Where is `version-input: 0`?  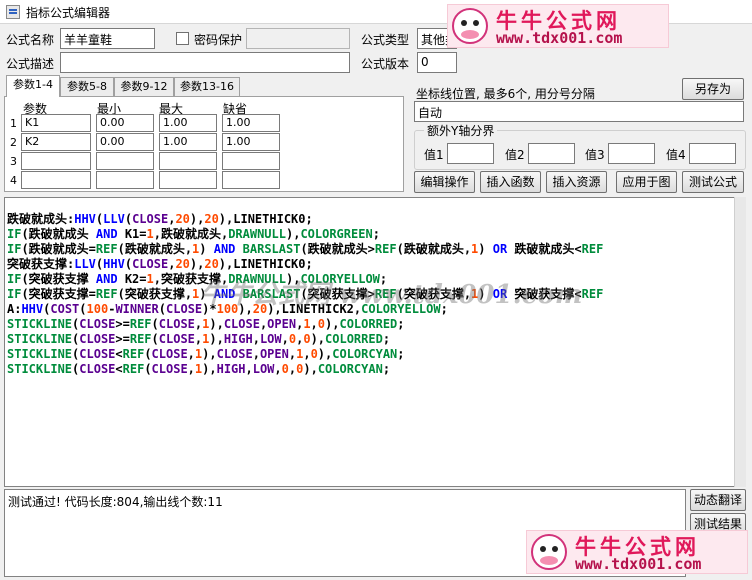 version-input: 0 is located at coordinates (437, 62).